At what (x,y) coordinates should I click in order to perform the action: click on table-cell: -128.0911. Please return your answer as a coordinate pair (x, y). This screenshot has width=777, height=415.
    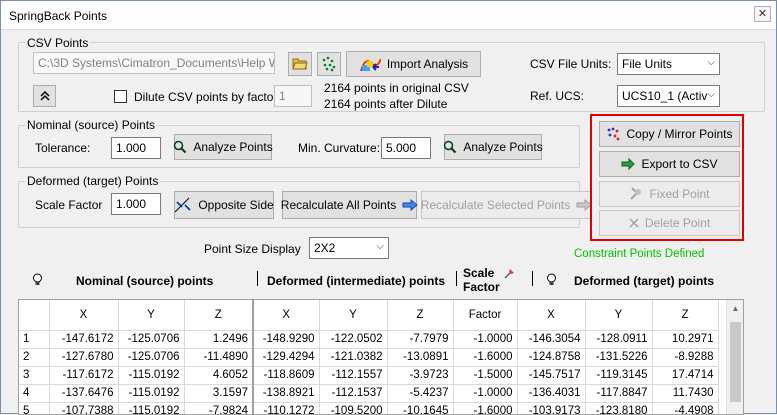
    Looking at the image, I should click on (619, 339).